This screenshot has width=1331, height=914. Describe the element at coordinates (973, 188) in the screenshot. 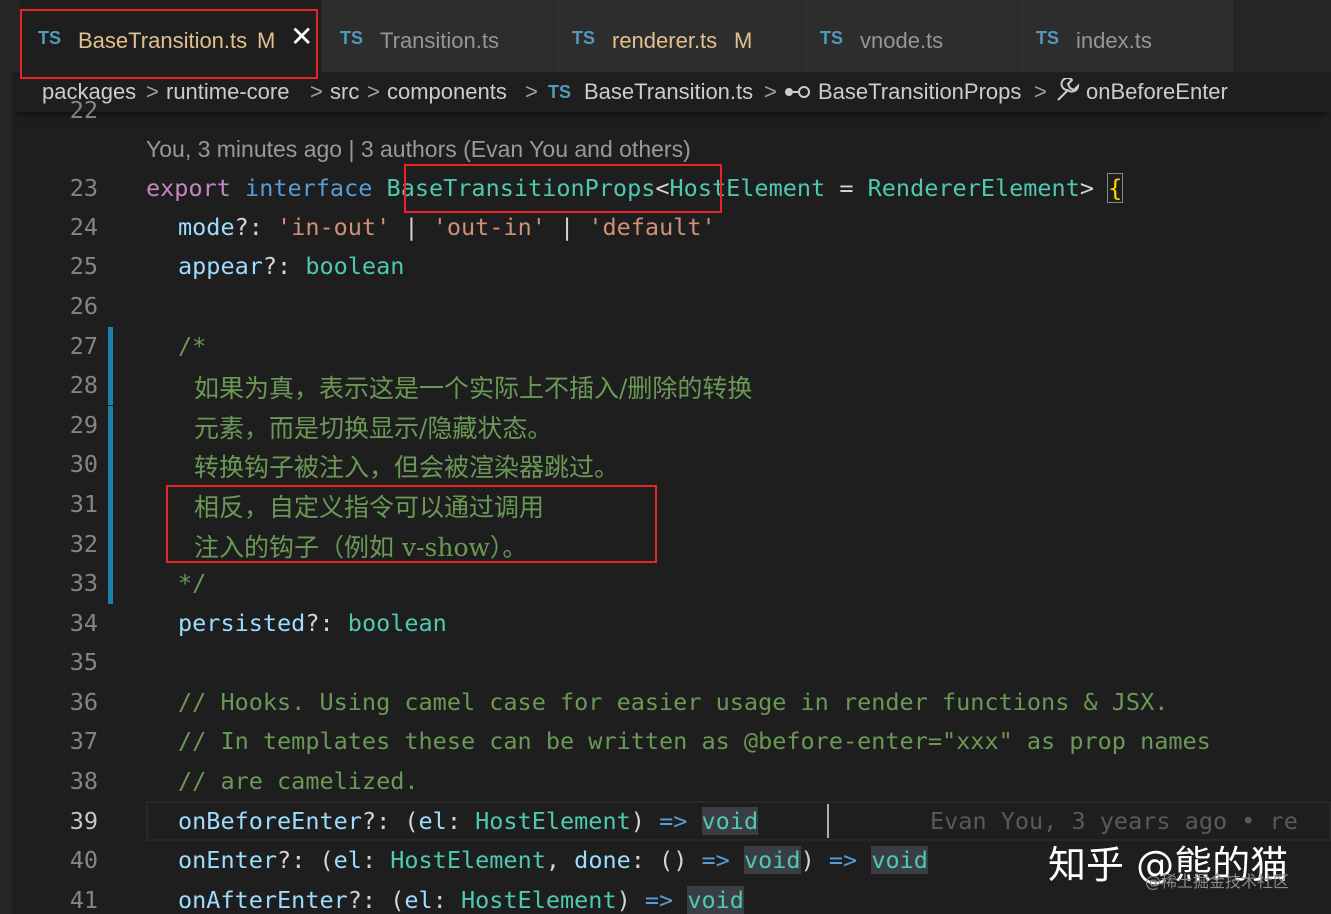

I see `type-name: RendererElement` at that location.